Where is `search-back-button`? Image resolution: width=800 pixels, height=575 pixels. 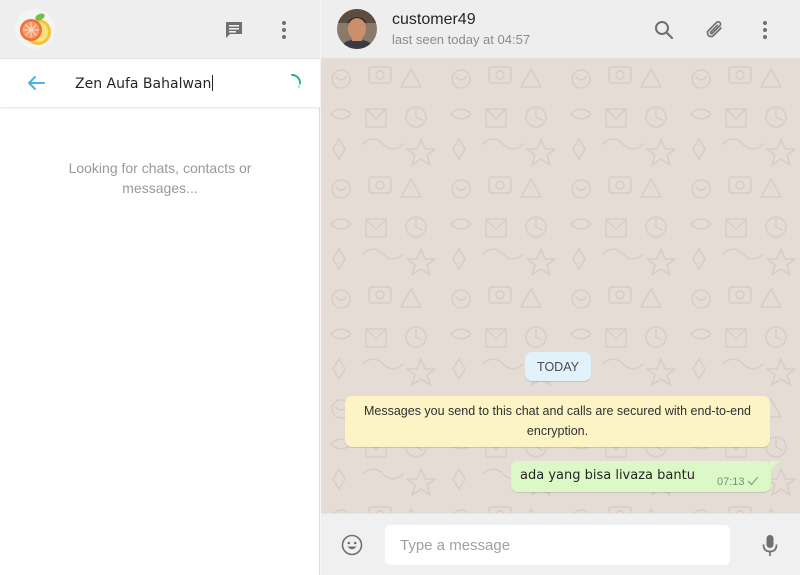 search-back-button is located at coordinates (36, 83).